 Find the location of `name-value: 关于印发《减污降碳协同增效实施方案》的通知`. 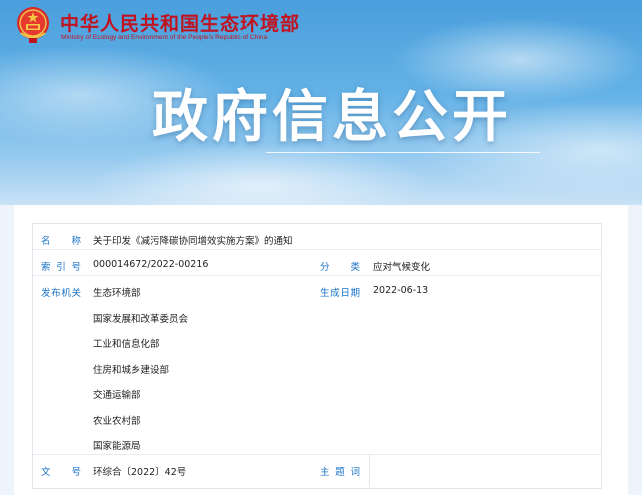

name-value: 关于印发《减污降碳协同增效实施方案》的通知 is located at coordinates (193, 241).